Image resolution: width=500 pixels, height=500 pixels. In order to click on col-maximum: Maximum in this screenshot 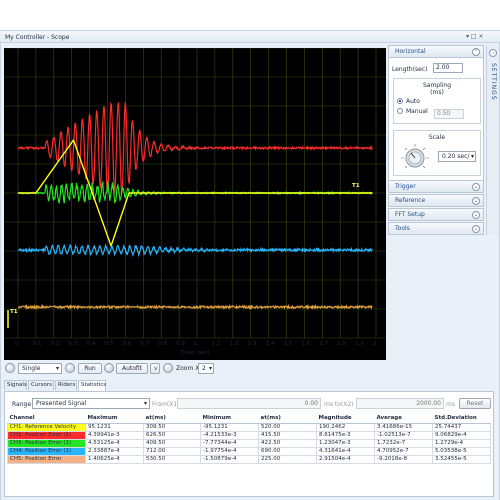, I will do `click(115, 418)`.